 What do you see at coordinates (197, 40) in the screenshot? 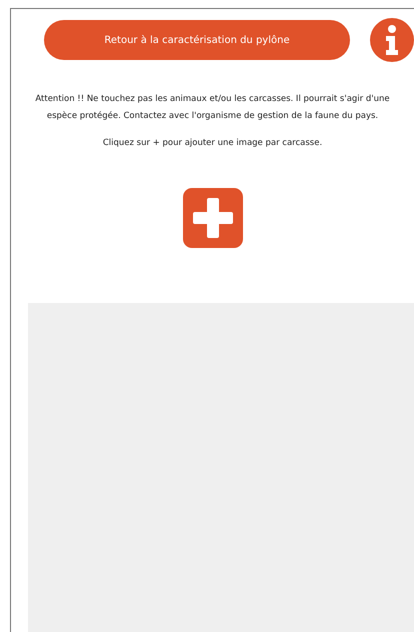
I see `back-button: Retour à la caractérisation du pylône` at bounding box center [197, 40].